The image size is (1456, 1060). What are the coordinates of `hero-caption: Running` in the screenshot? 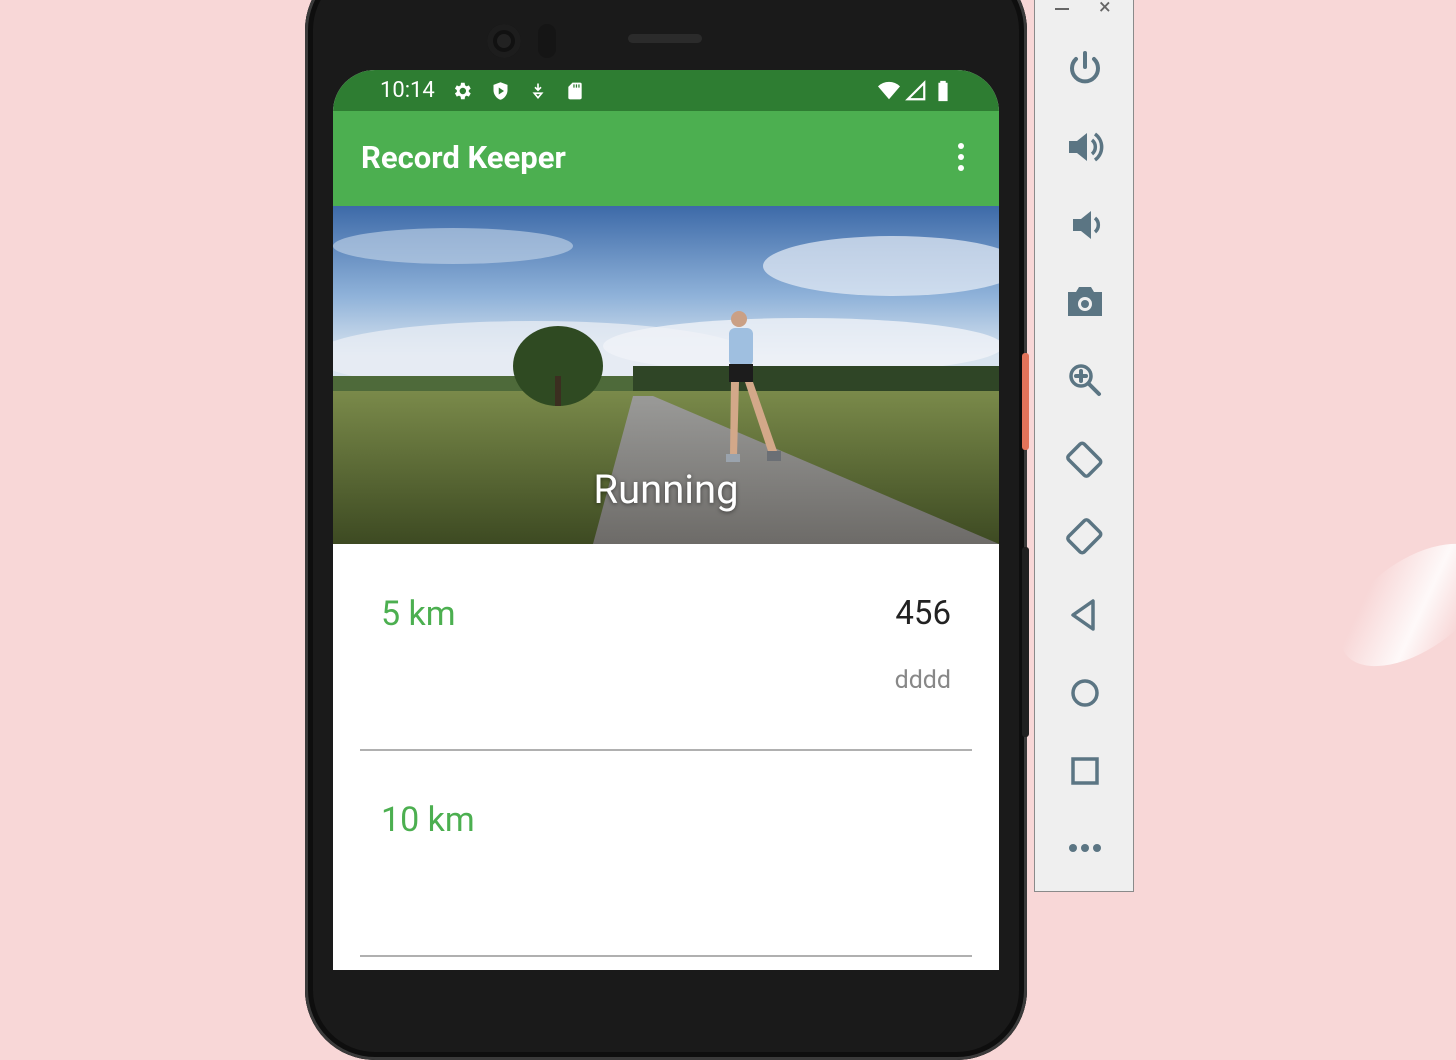 It's located at (666, 489).